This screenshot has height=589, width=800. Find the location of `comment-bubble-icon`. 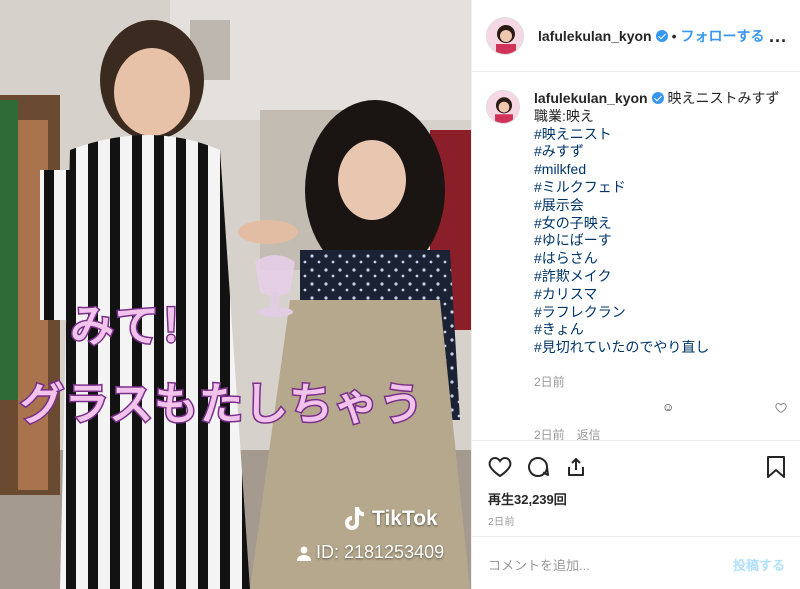

comment-bubble-icon is located at coordinates (538, 467).